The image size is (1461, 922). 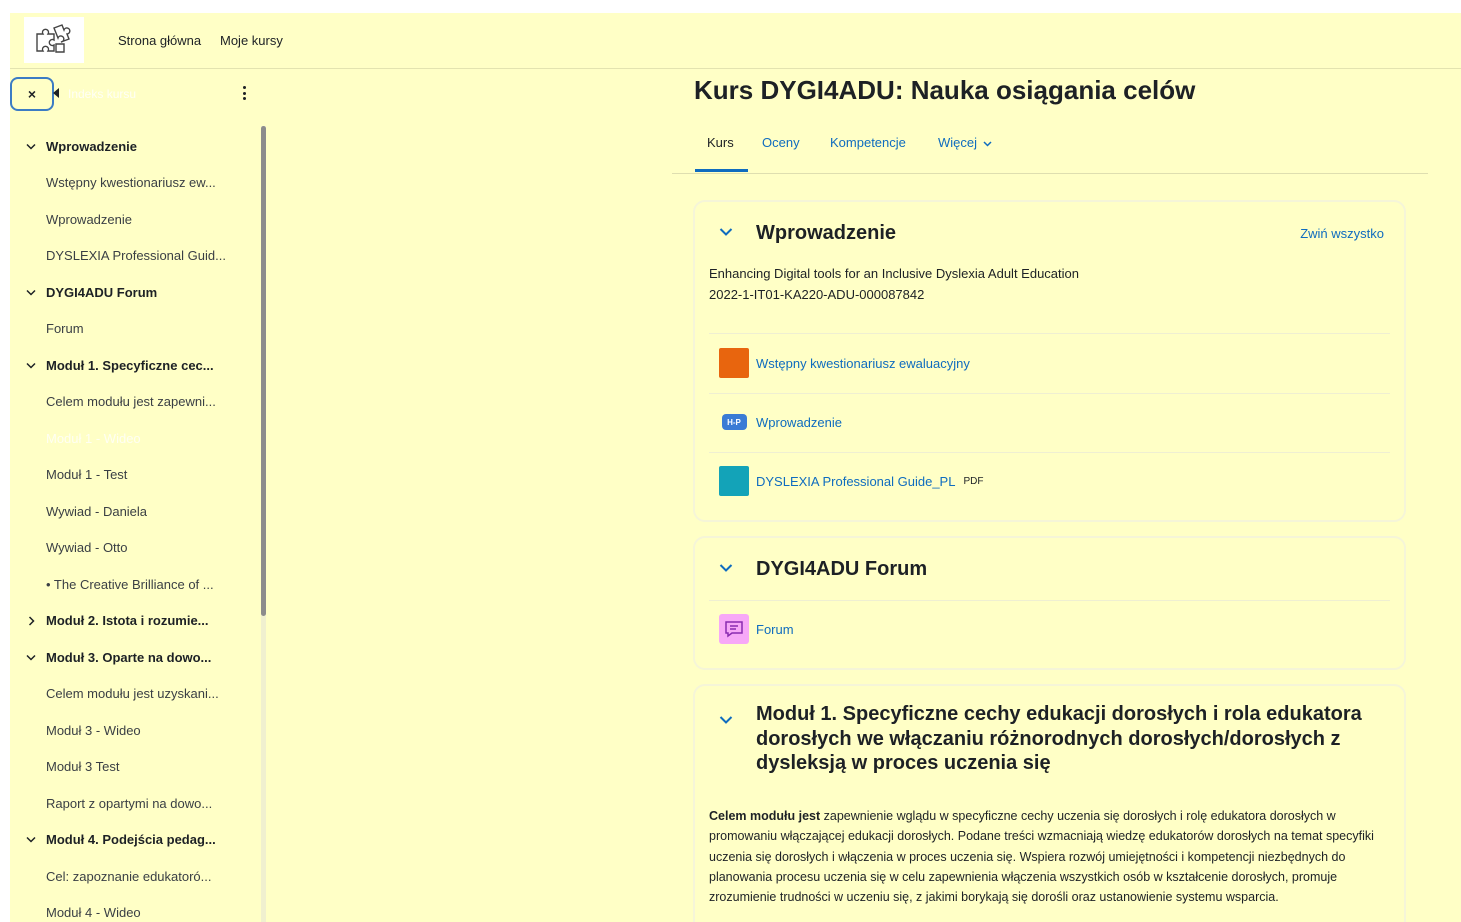 What do you see at coordinates (159, 40) in the screenshot?
I see `nav-home-link: Strona główna` at bounding box center [159, 40].